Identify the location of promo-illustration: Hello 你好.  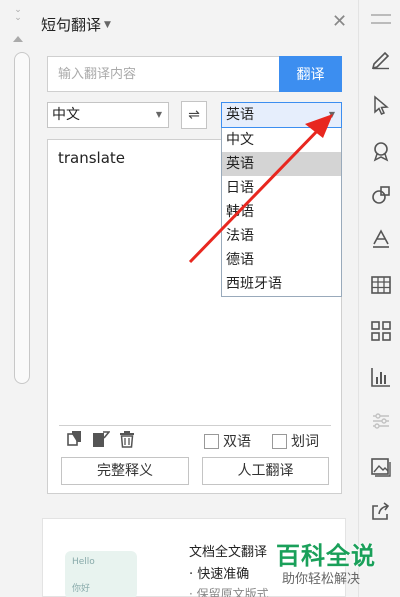
(101, 574).